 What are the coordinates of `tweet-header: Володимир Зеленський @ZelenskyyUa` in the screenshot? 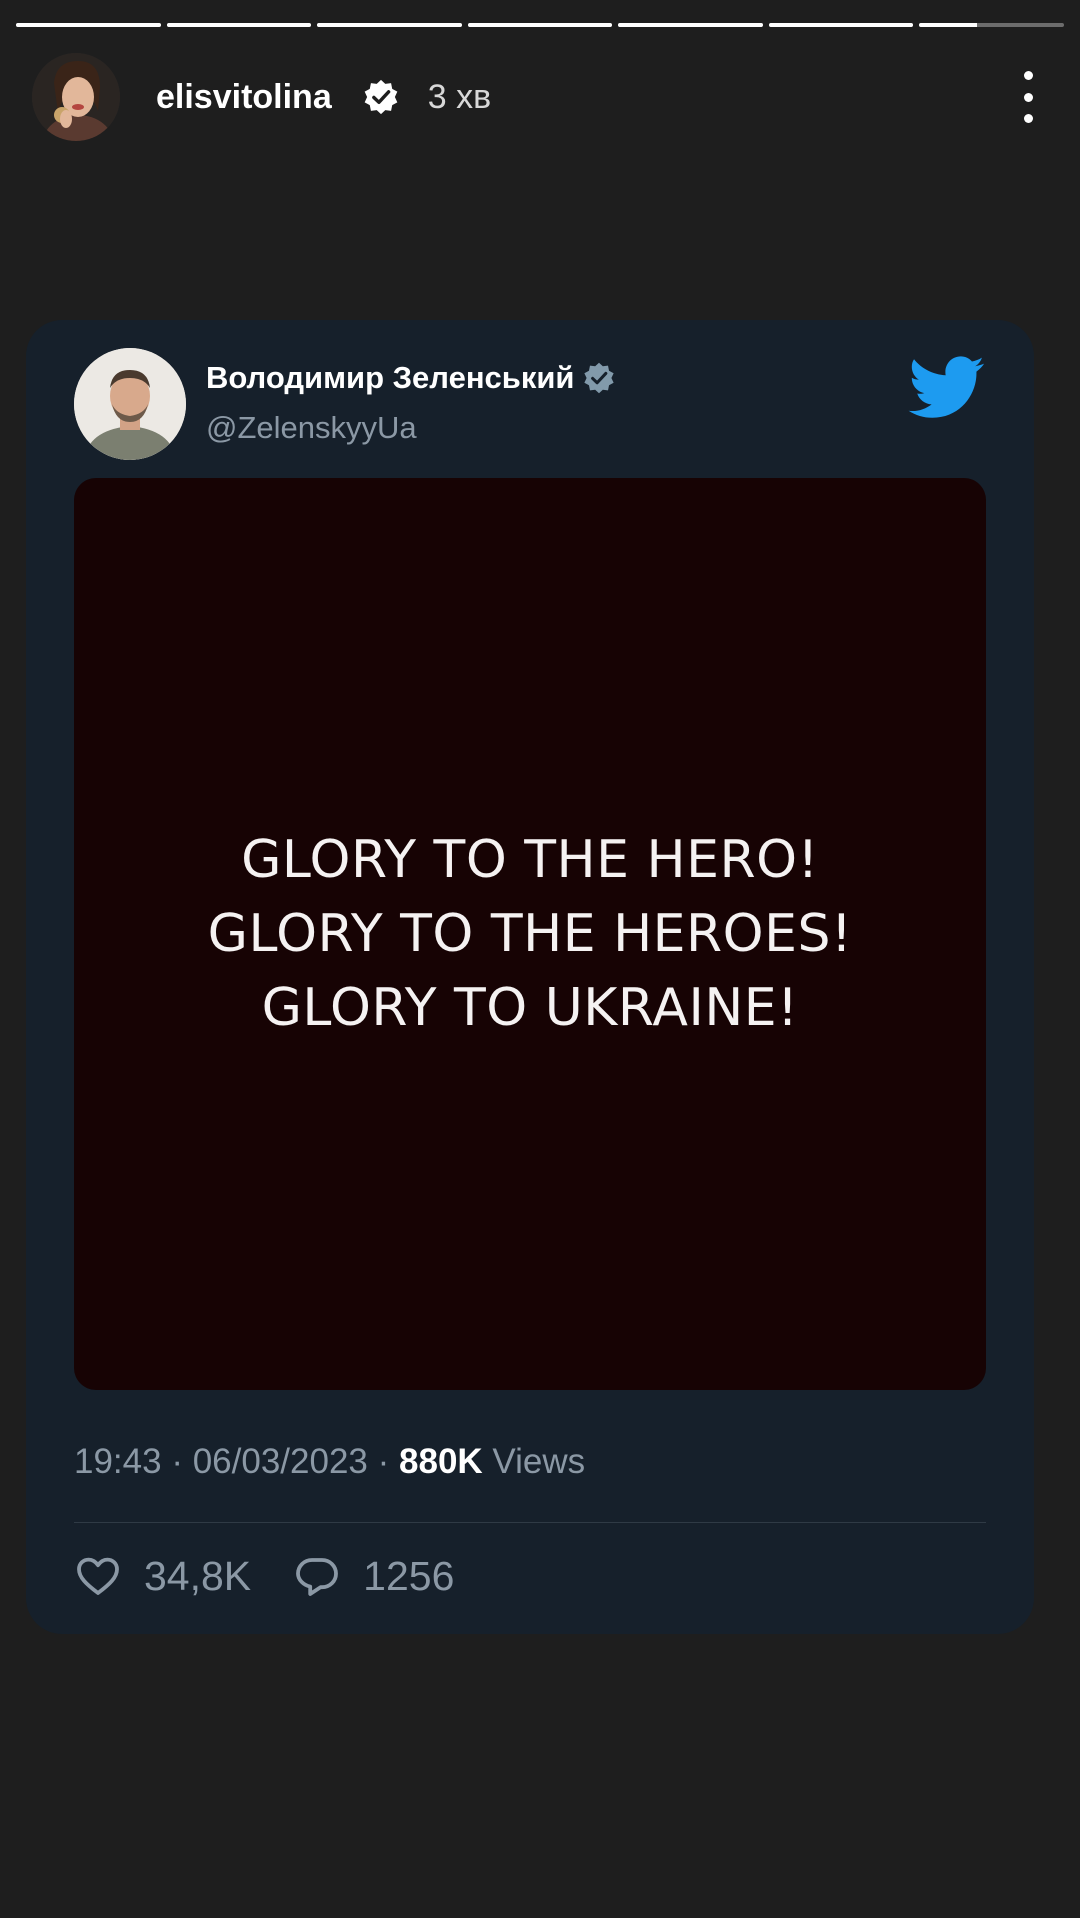 It's located at (530, 404).